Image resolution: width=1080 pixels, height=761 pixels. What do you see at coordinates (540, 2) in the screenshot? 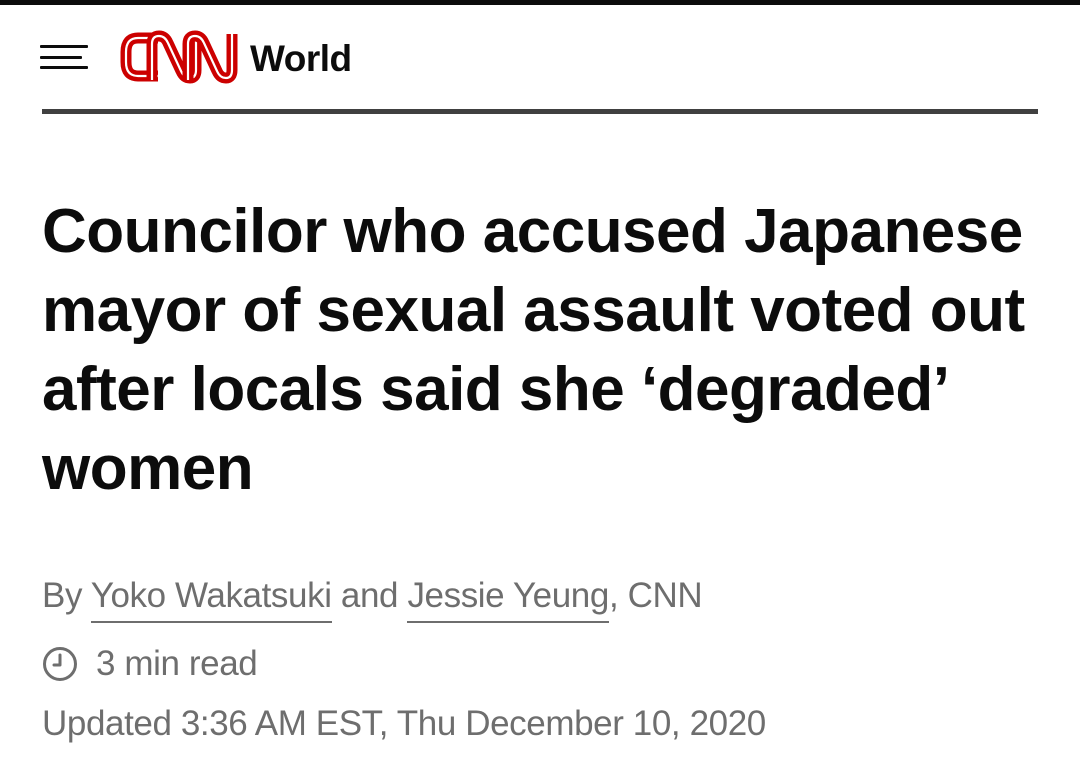
I see `top-border` at bounding box center [540, 2].